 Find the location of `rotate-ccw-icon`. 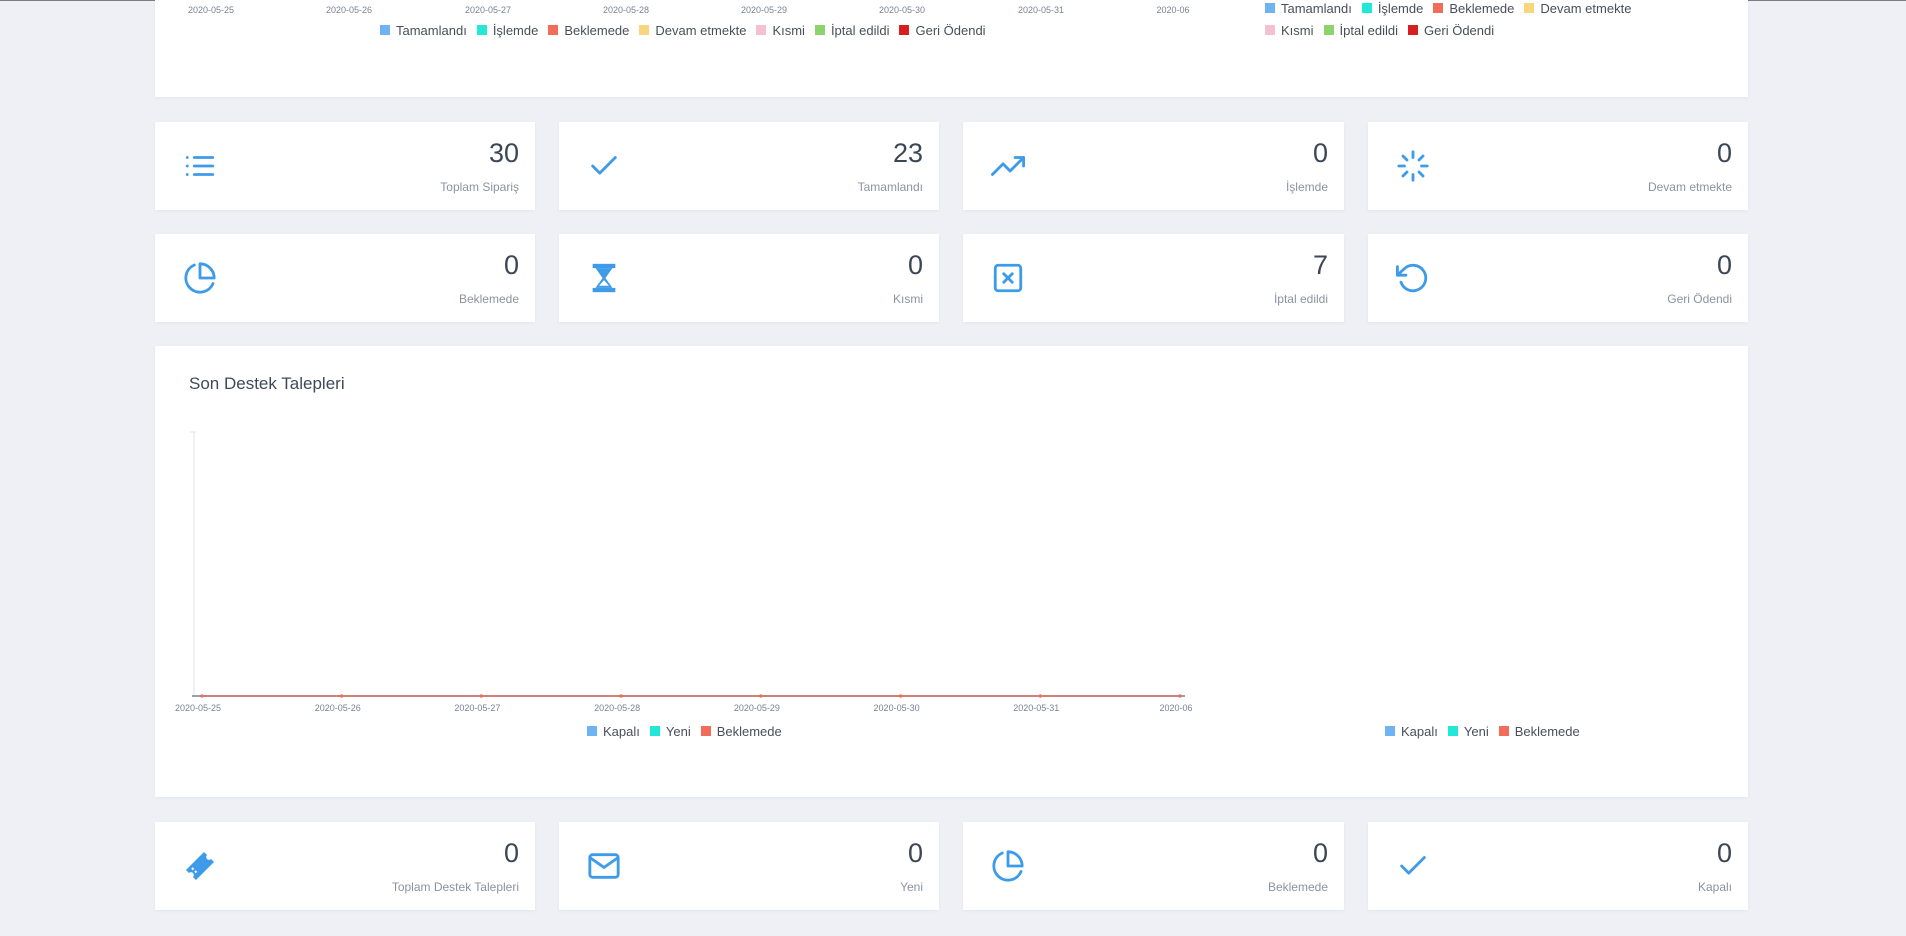

rotate-ccw-icon is located at coordinates (1413, 278).